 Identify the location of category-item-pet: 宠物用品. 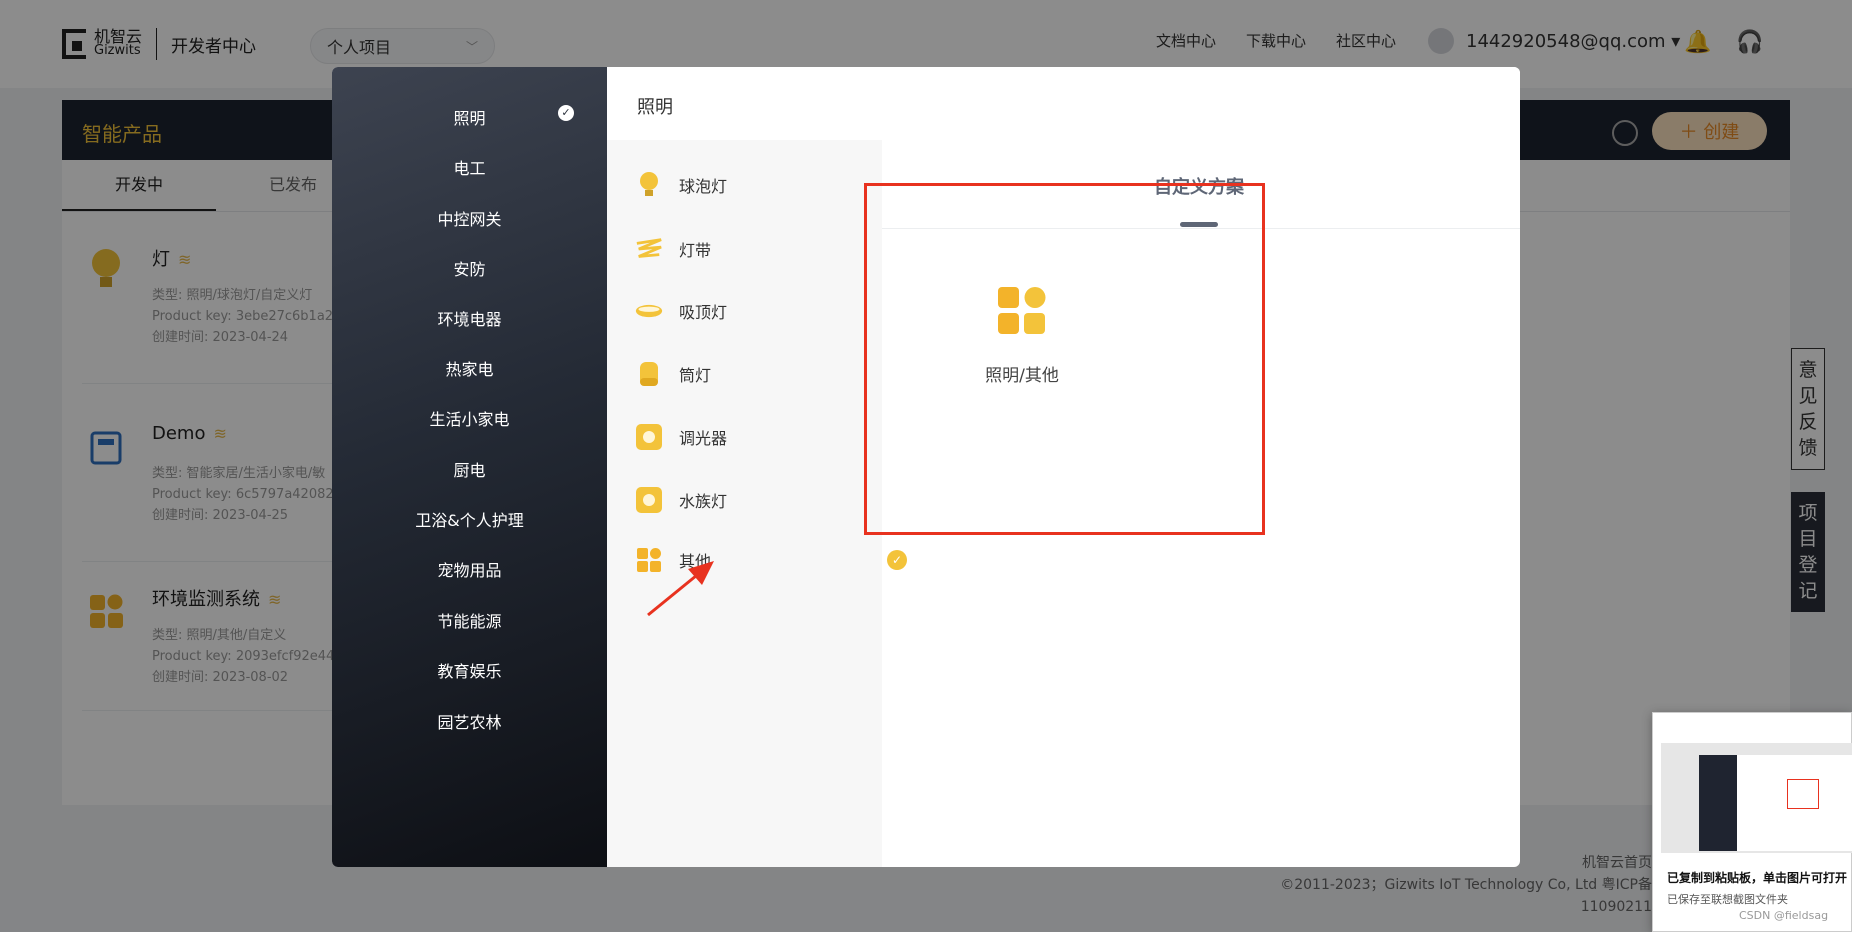
(469, 569).